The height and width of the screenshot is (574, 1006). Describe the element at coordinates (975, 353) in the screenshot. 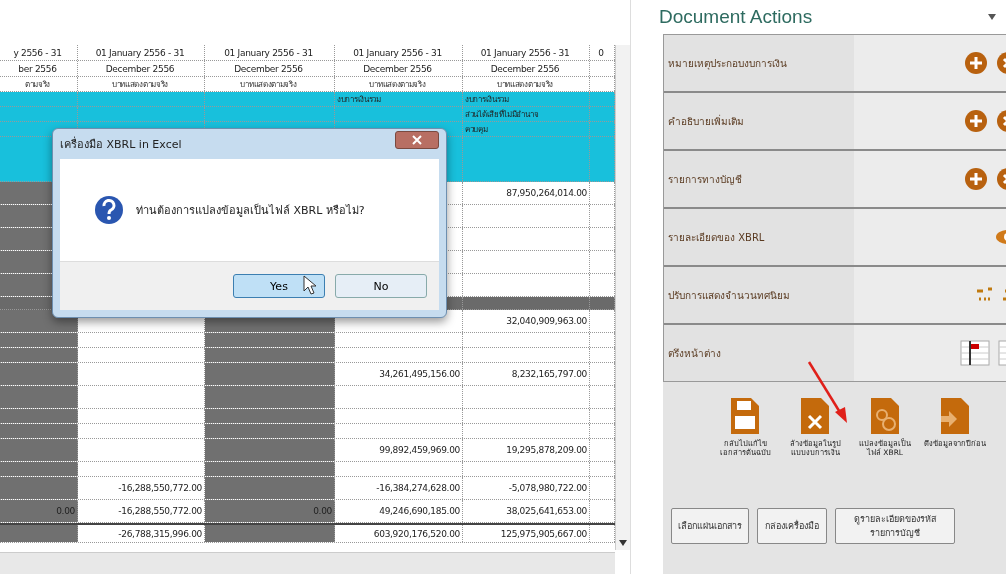

I see `freeze-panes-icon` at that location.